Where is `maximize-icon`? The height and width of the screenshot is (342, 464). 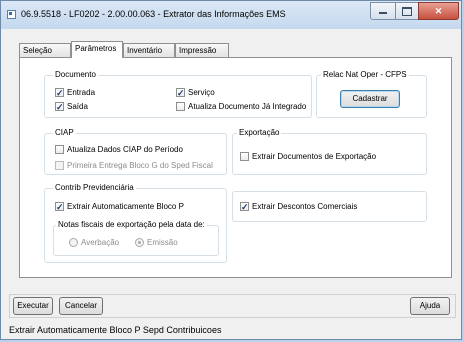
maximize-icon is located at coordinates (407, 11).